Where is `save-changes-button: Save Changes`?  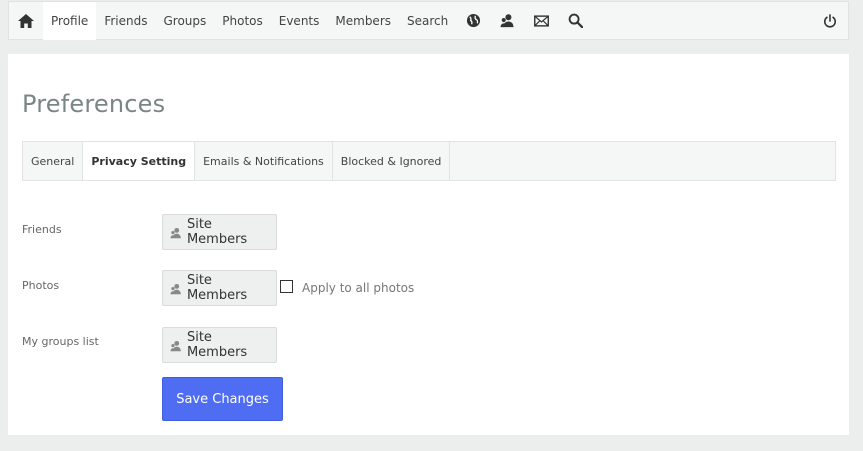 save-changes-button: Save Changes is located at coordinates (222, 399).